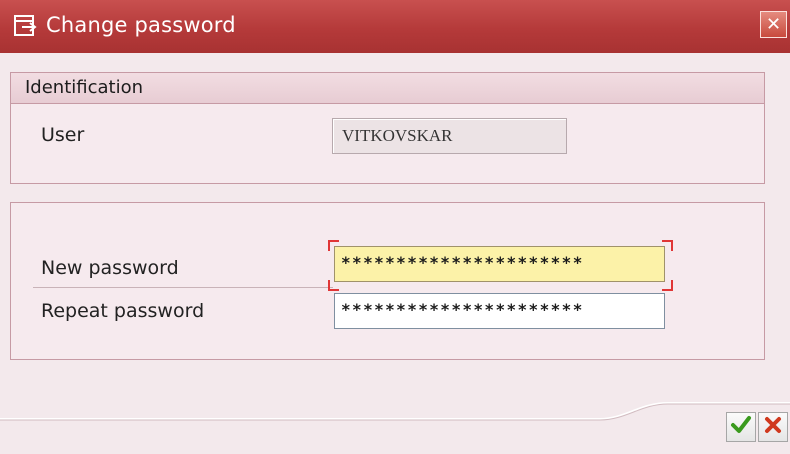  Describe the element at coordinates (449, 136) in the screenshot. I see `user-field: VITKOVSKAR` at that location.